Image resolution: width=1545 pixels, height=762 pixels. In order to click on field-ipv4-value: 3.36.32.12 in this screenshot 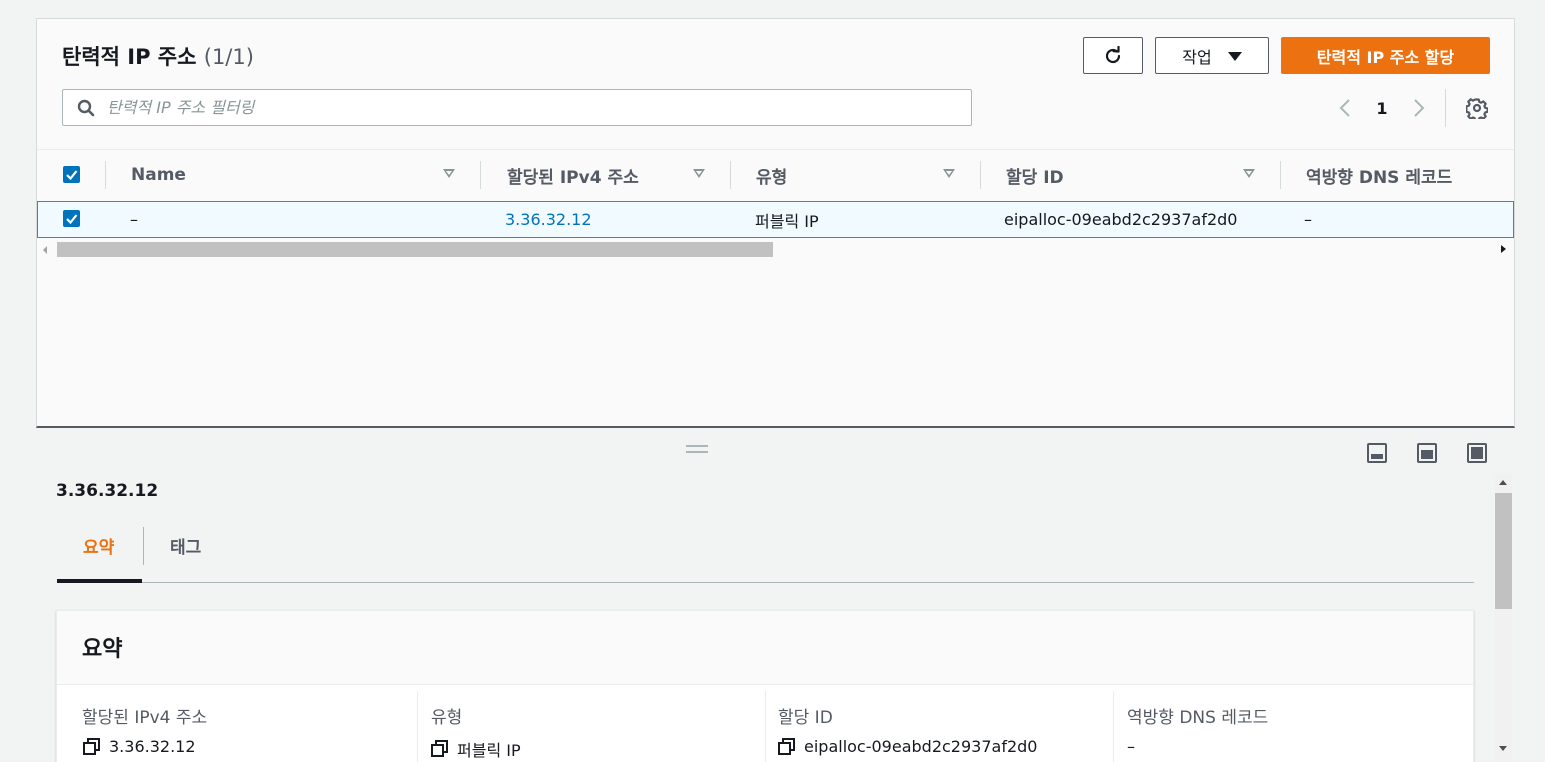, I will do `click(139, 746)`.